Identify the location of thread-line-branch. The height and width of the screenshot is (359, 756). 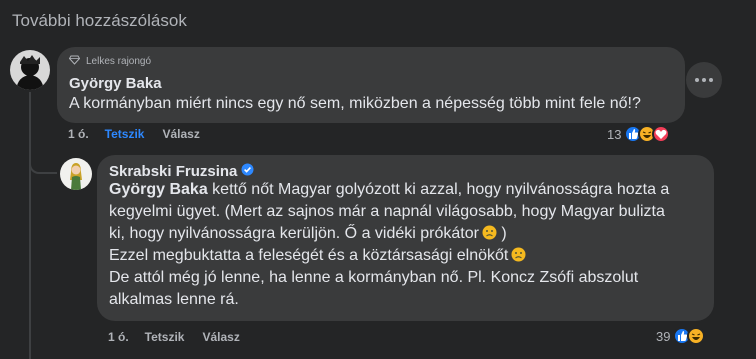
(43, 167).